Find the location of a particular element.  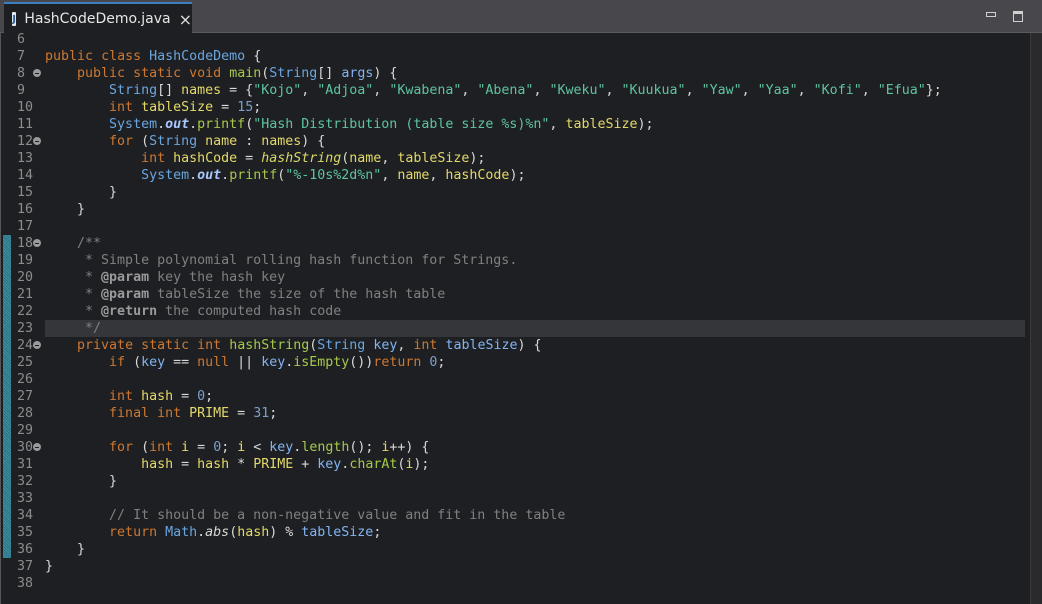

code-line: 36 } is located at coordinates (515, 549).